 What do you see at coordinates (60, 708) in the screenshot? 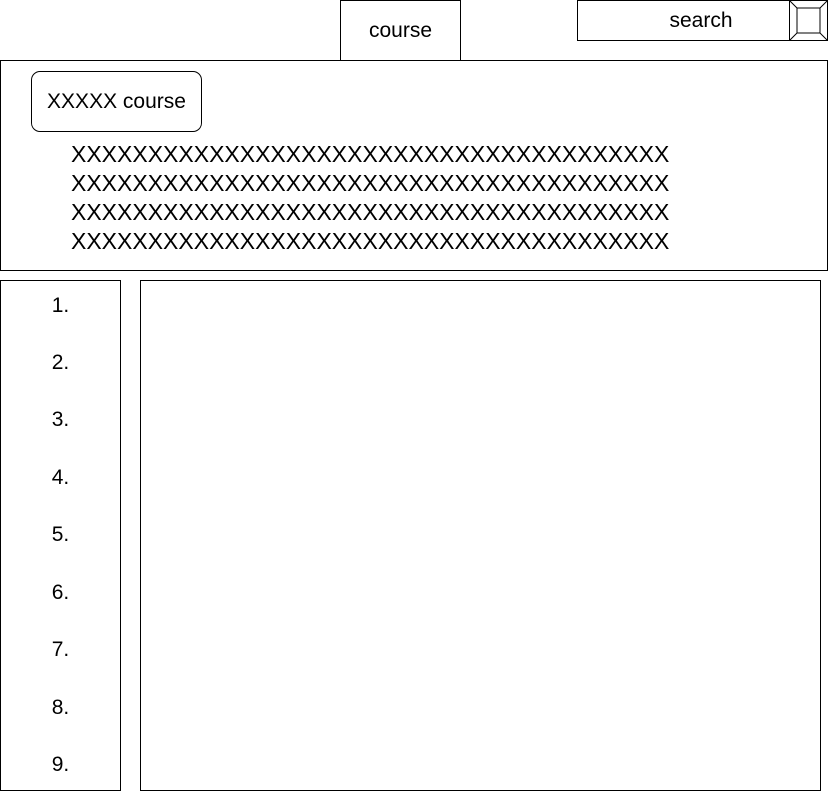
I see `chapter-item-8: 8.` at bounding box center [60, 708].